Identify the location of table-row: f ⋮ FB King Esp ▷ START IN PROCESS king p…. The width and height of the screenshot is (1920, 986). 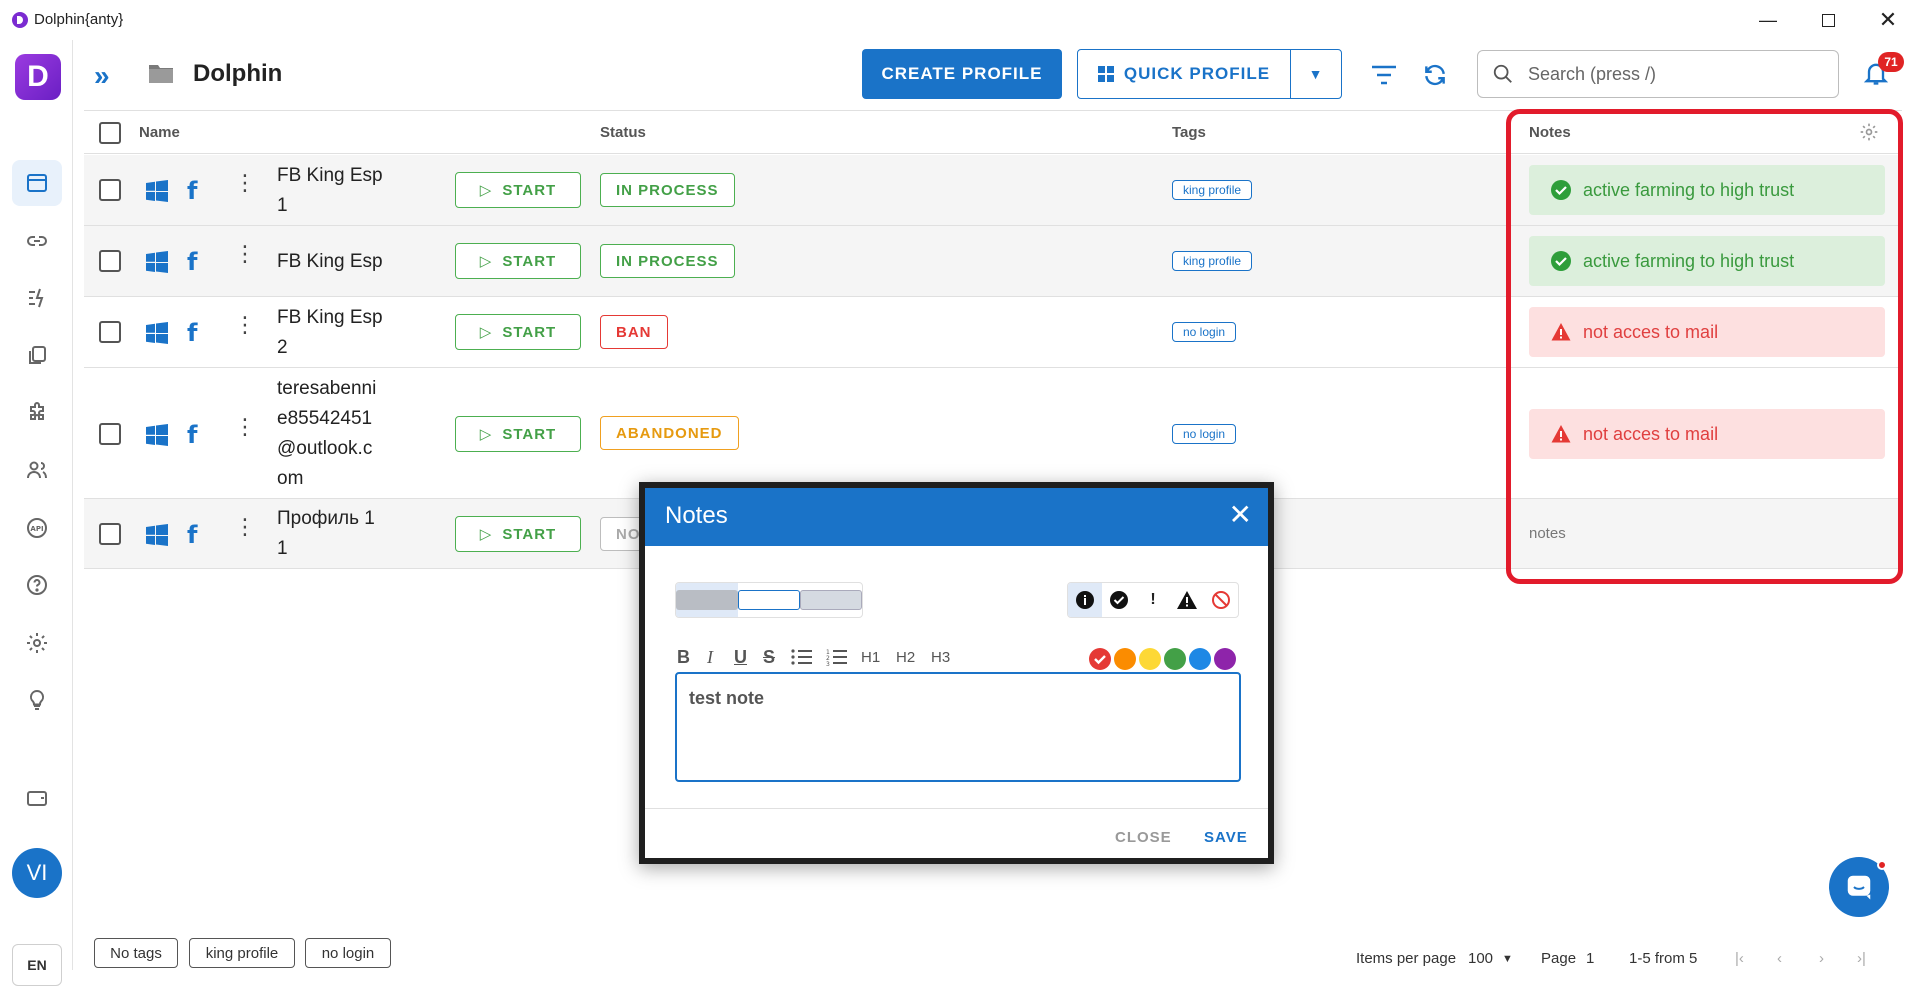
(993, 261).